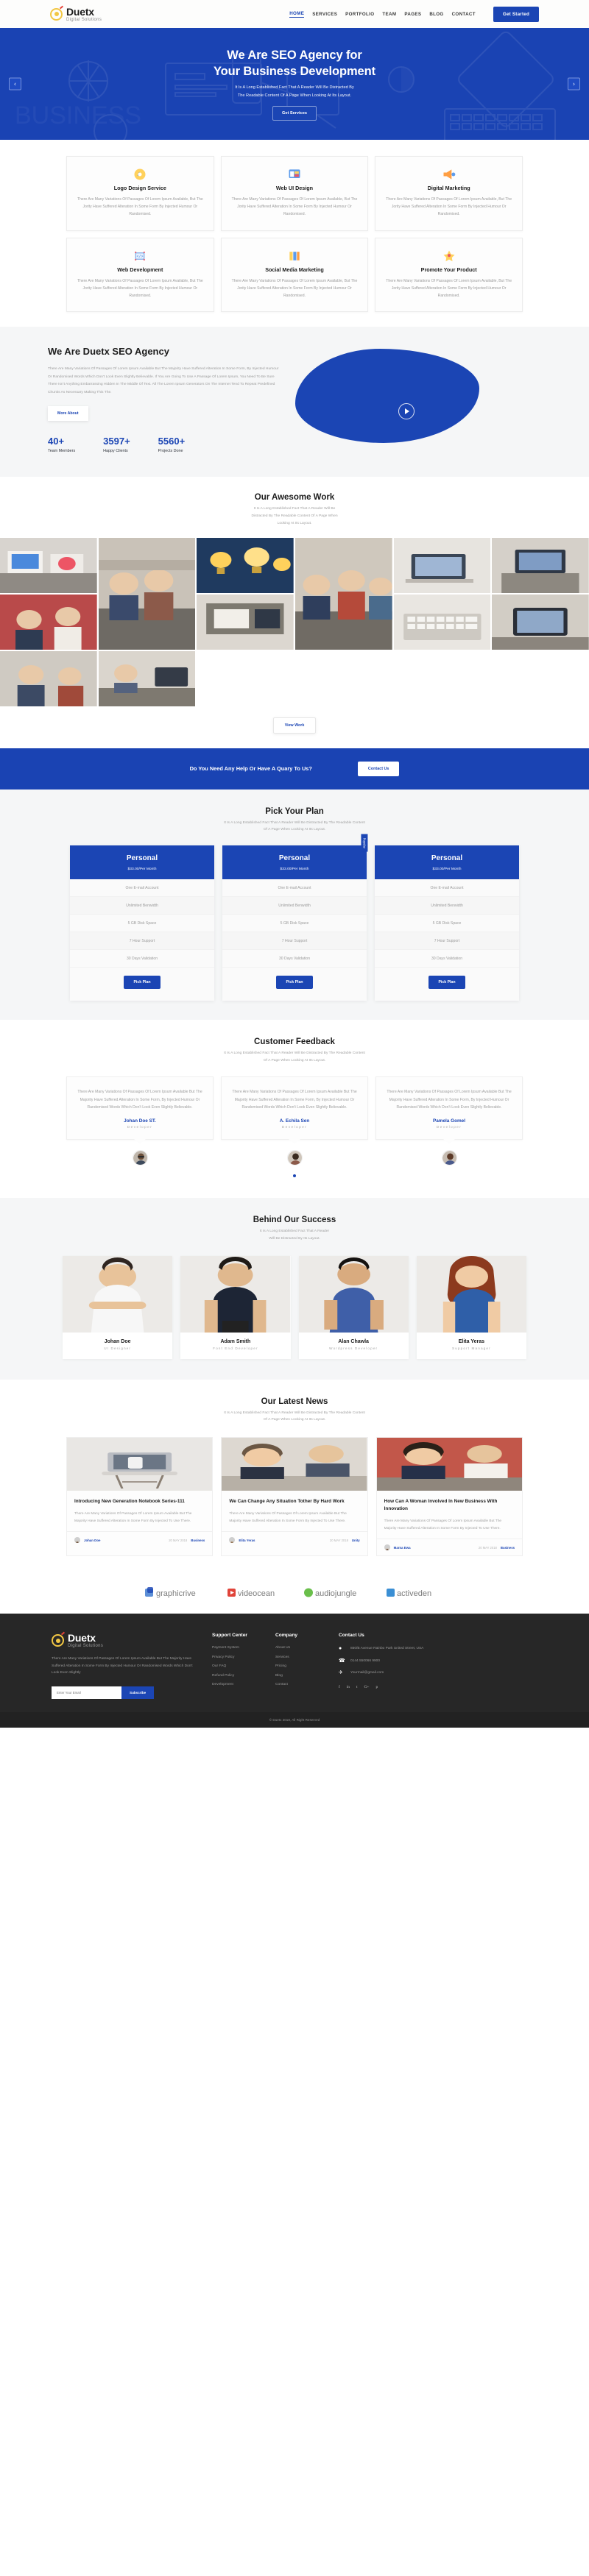  I want to click on play-video-button, so click(406, 411).